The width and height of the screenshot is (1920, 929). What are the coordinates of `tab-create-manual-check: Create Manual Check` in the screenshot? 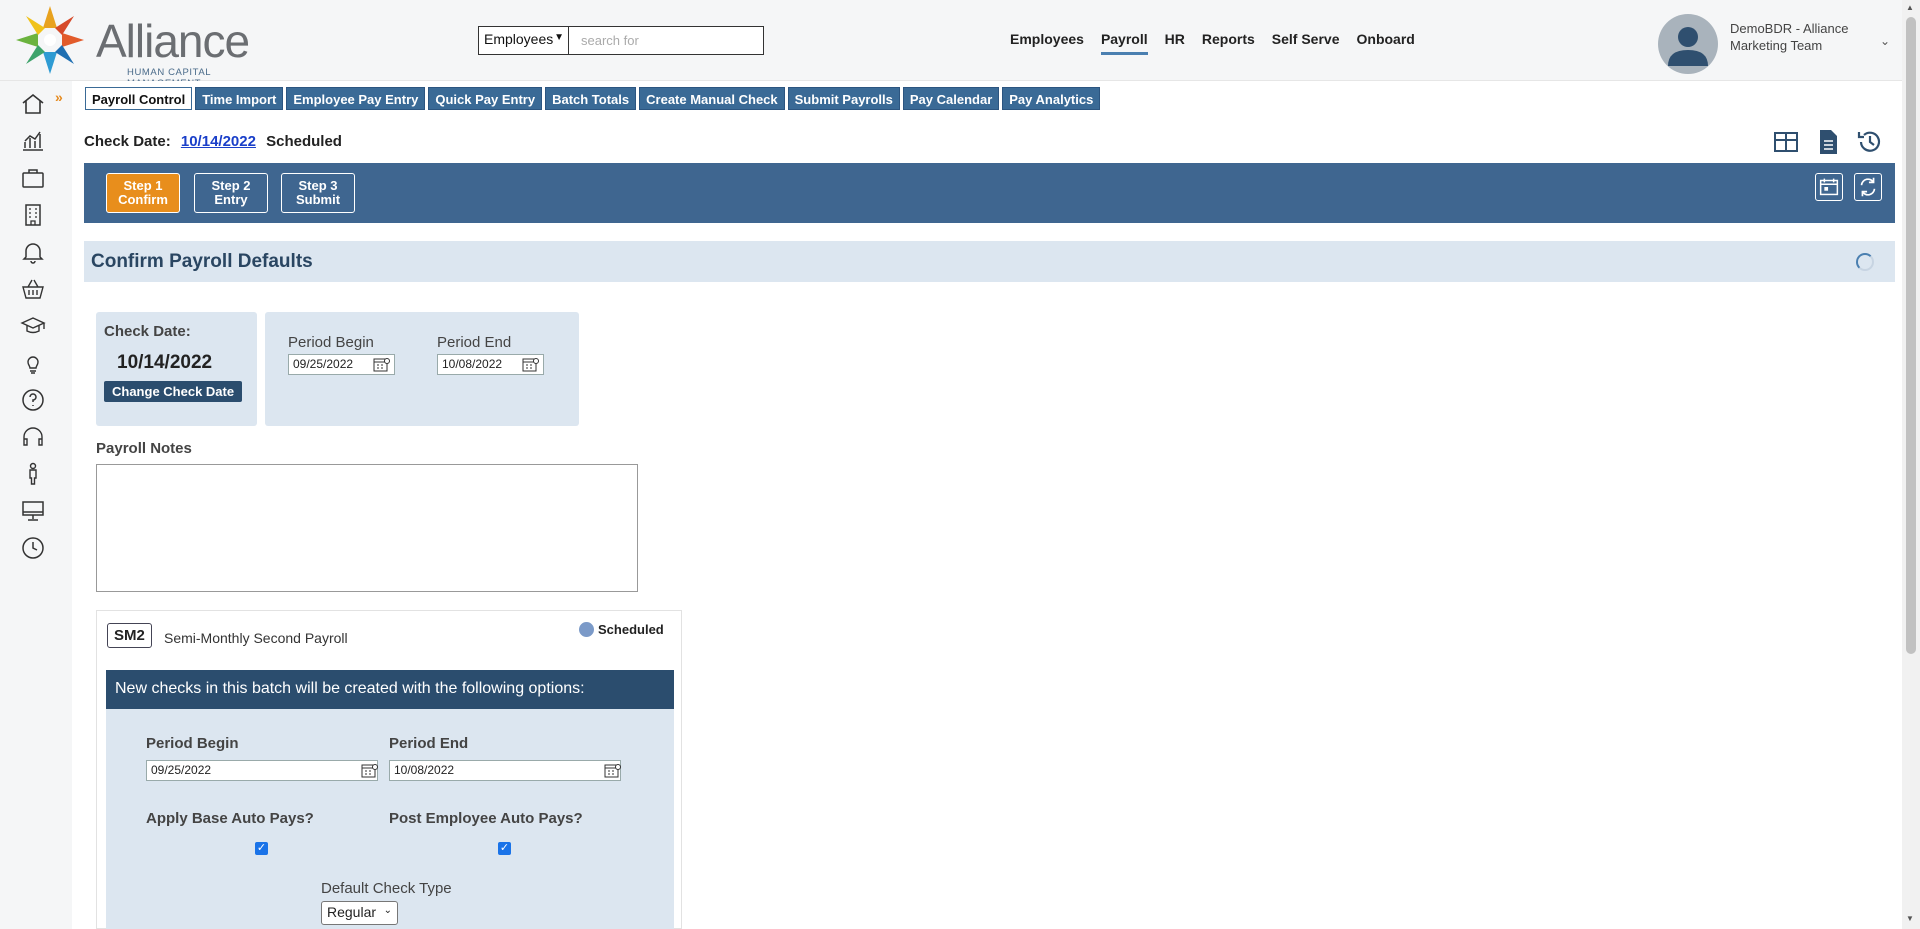 It's located at (712, 98).